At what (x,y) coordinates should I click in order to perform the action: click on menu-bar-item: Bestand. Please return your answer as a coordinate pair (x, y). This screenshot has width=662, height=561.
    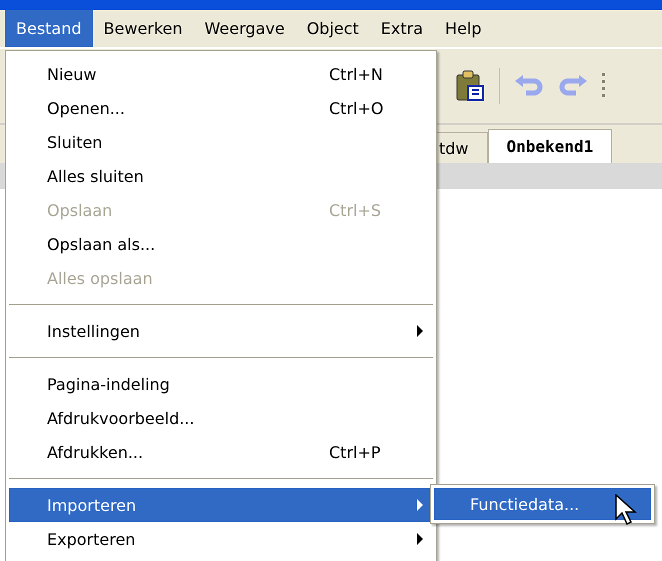
    Looking at the image, I should click on (49, 28).